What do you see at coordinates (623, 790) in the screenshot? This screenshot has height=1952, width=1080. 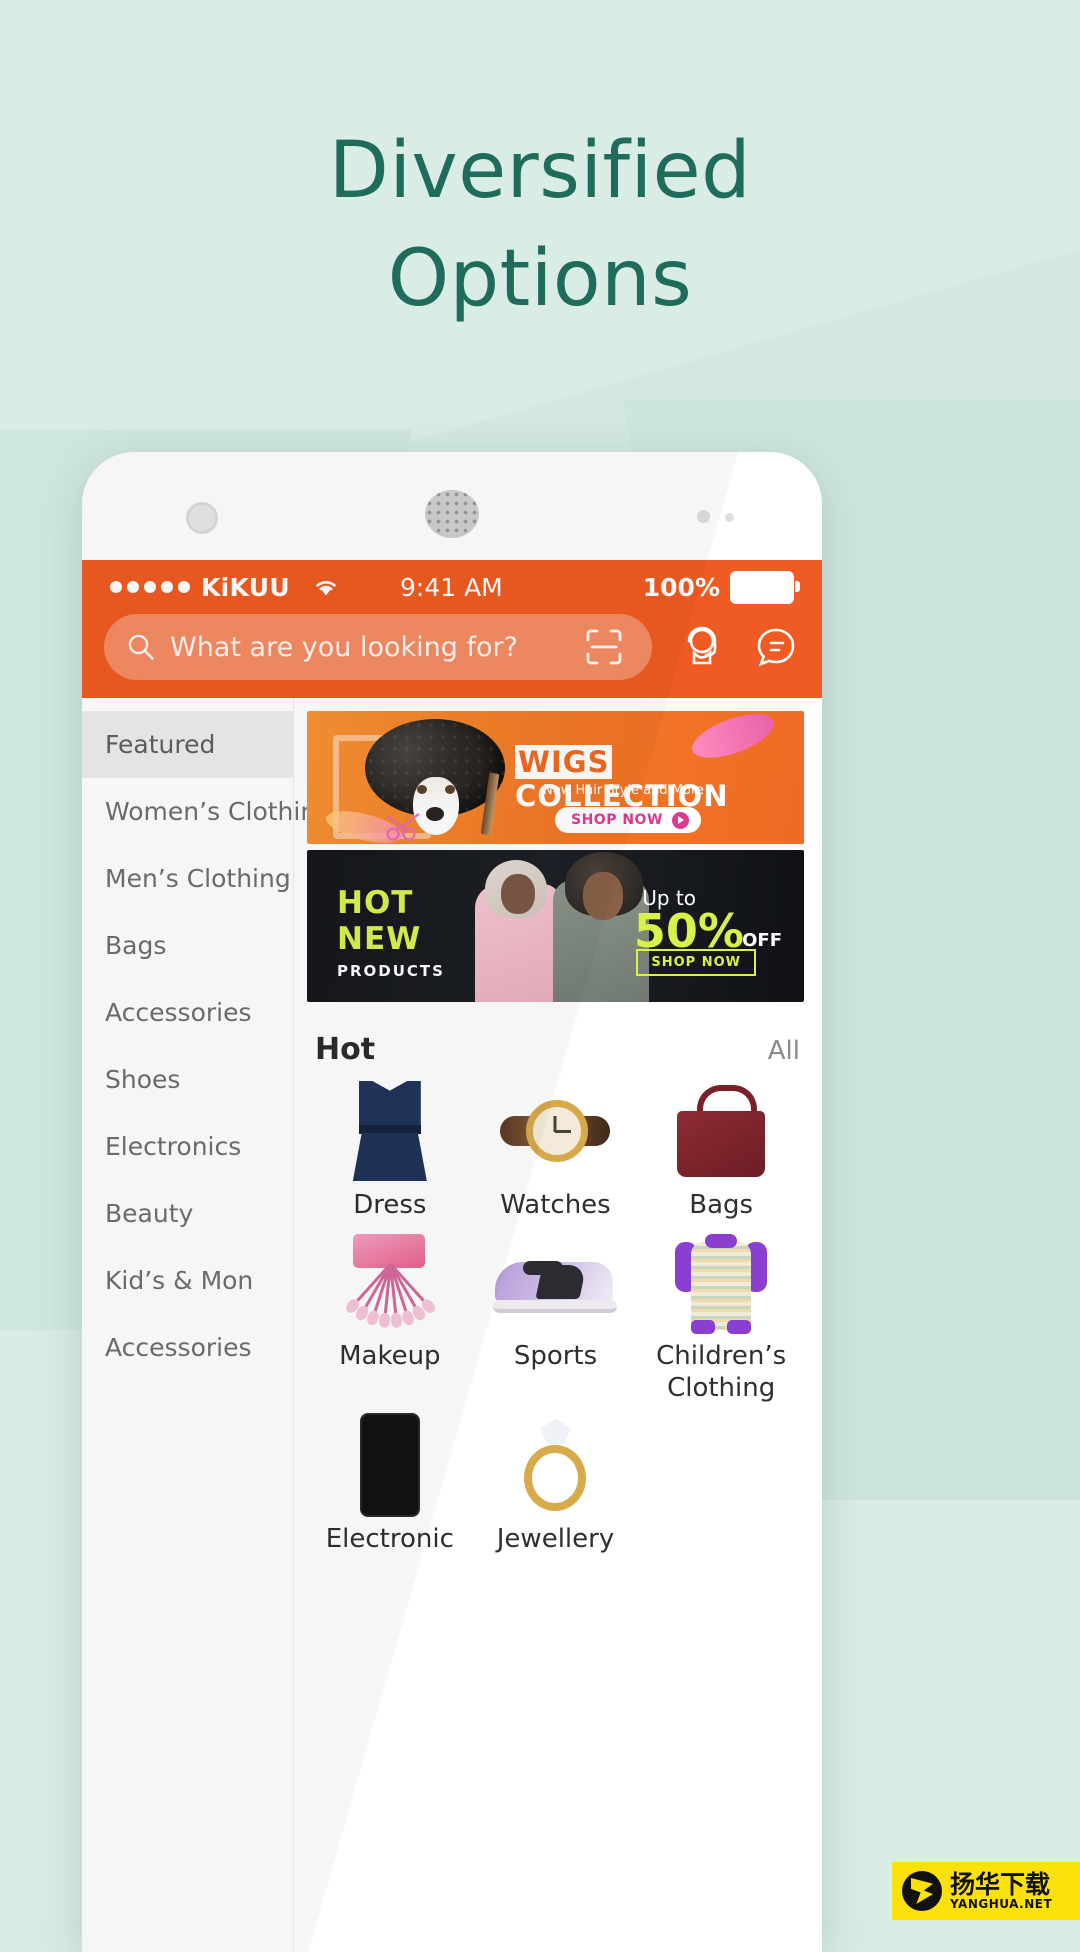 I see `banner-subtitle: New Hair Style and More` at bounding box center [623, 790].